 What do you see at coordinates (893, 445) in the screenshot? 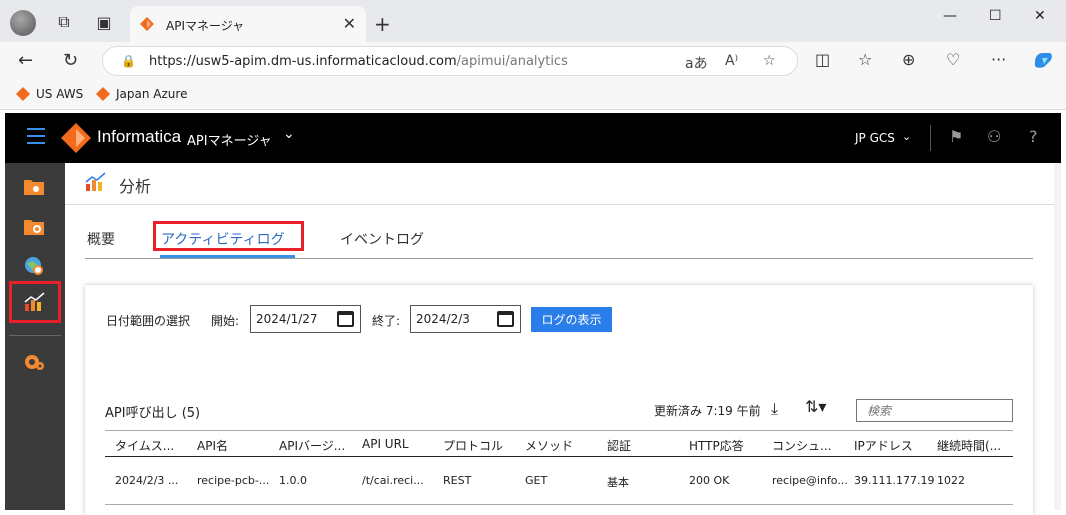
I see `column-header: IPアドレス` at bounding box center [893, 445].